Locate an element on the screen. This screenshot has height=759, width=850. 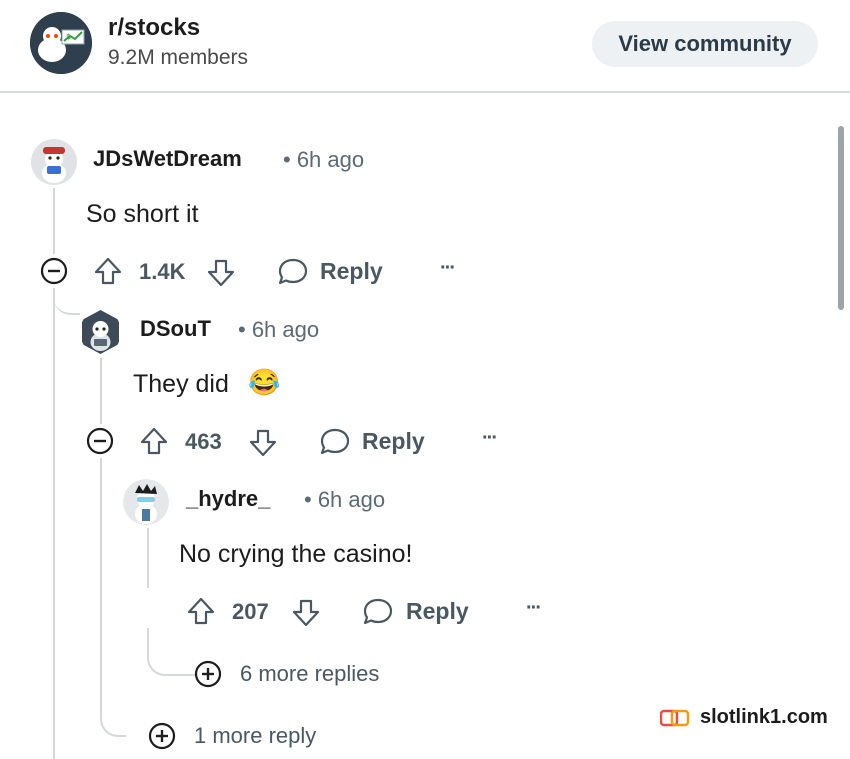
watermark-logo-icon is located at coordinates (675, 718).